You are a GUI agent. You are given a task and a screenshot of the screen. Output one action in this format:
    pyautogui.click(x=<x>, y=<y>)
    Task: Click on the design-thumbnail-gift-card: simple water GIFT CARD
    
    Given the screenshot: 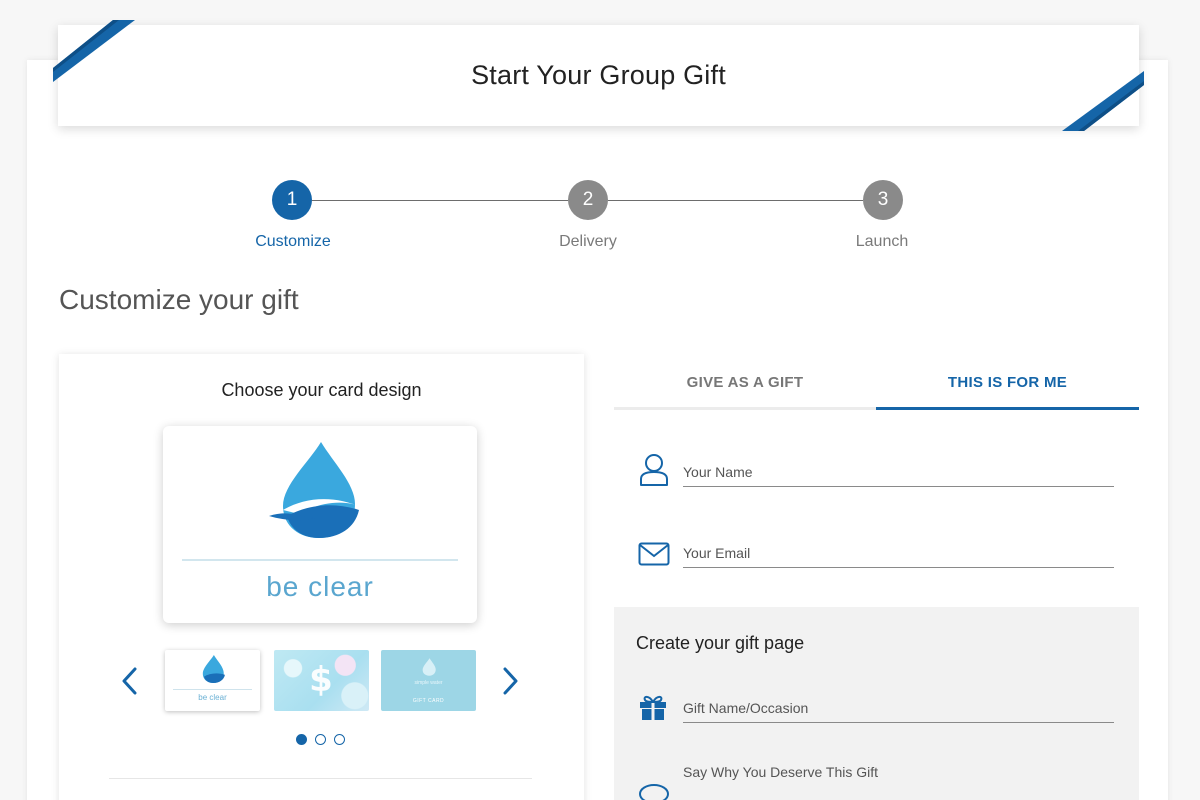 What is the action you would take?
    pyautogui.click(x=428, y=680)
    